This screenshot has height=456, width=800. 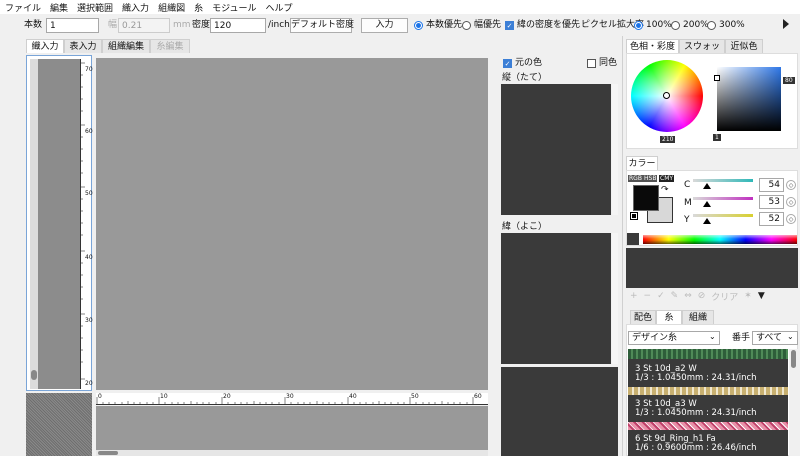 I want to click on warp-scrollbar, so click(x=34, y=224).